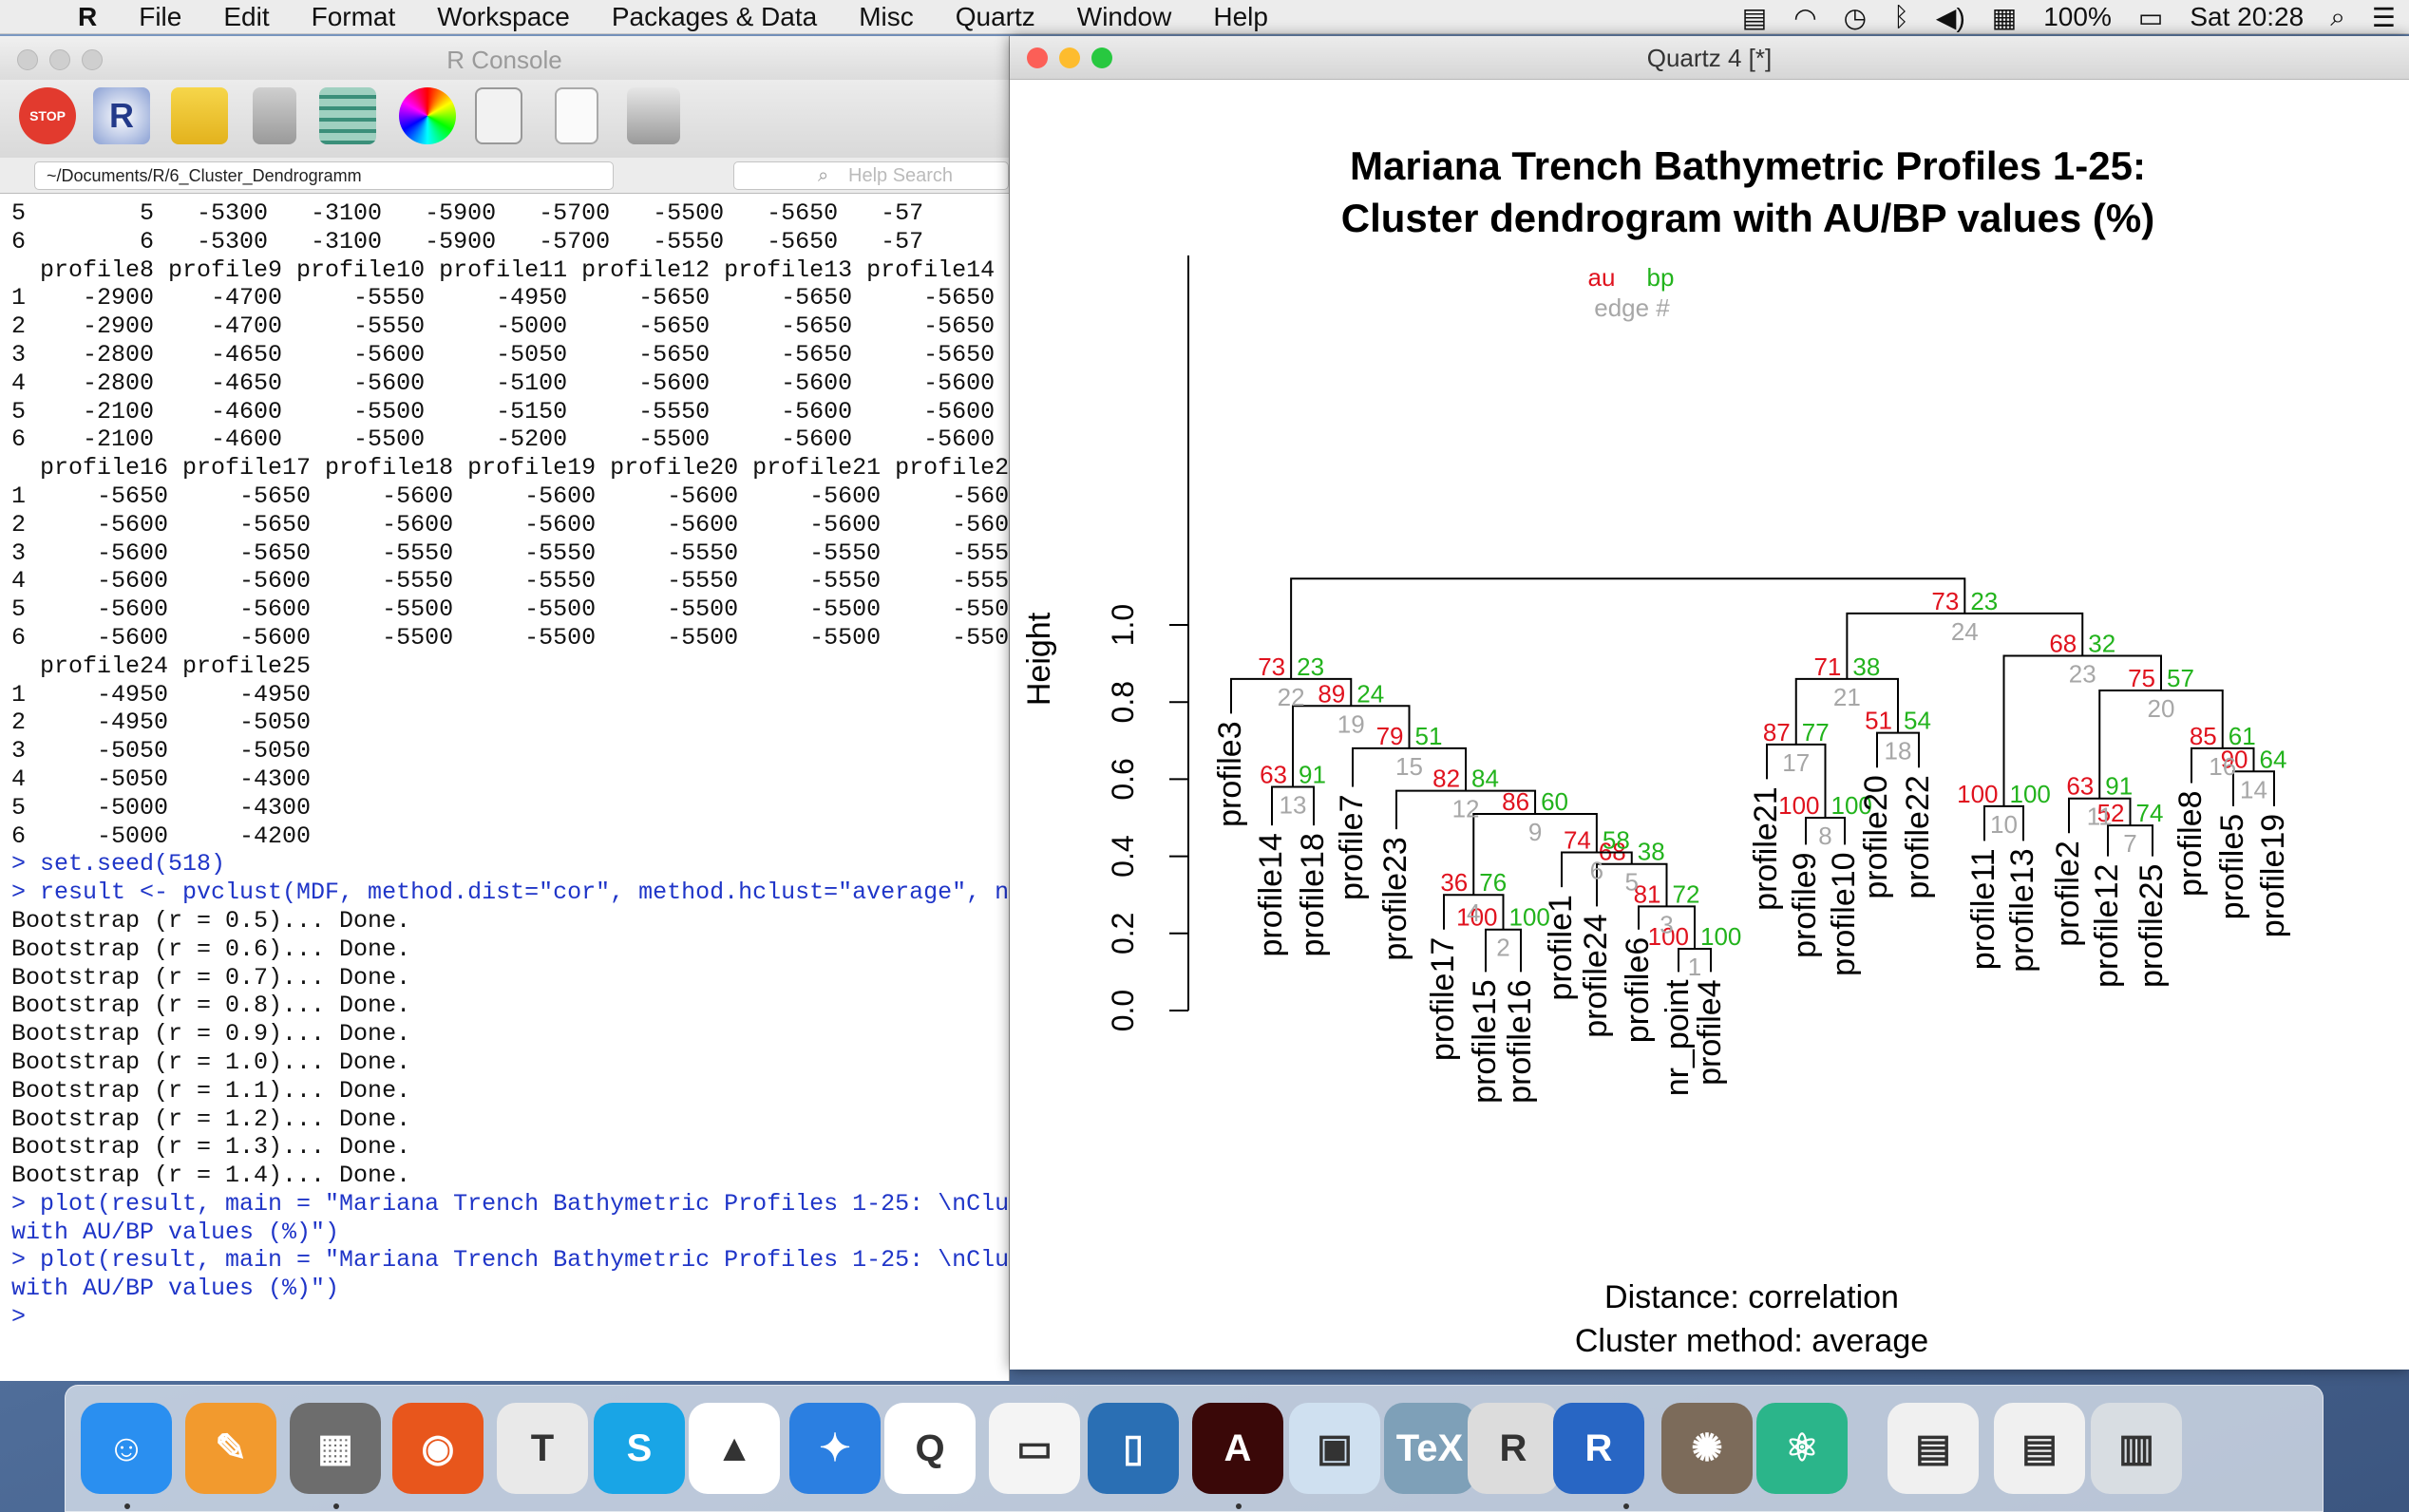 This screenshot has height=1512, width=2409. I want to click on skype-icon: S, so click(639, 1449).